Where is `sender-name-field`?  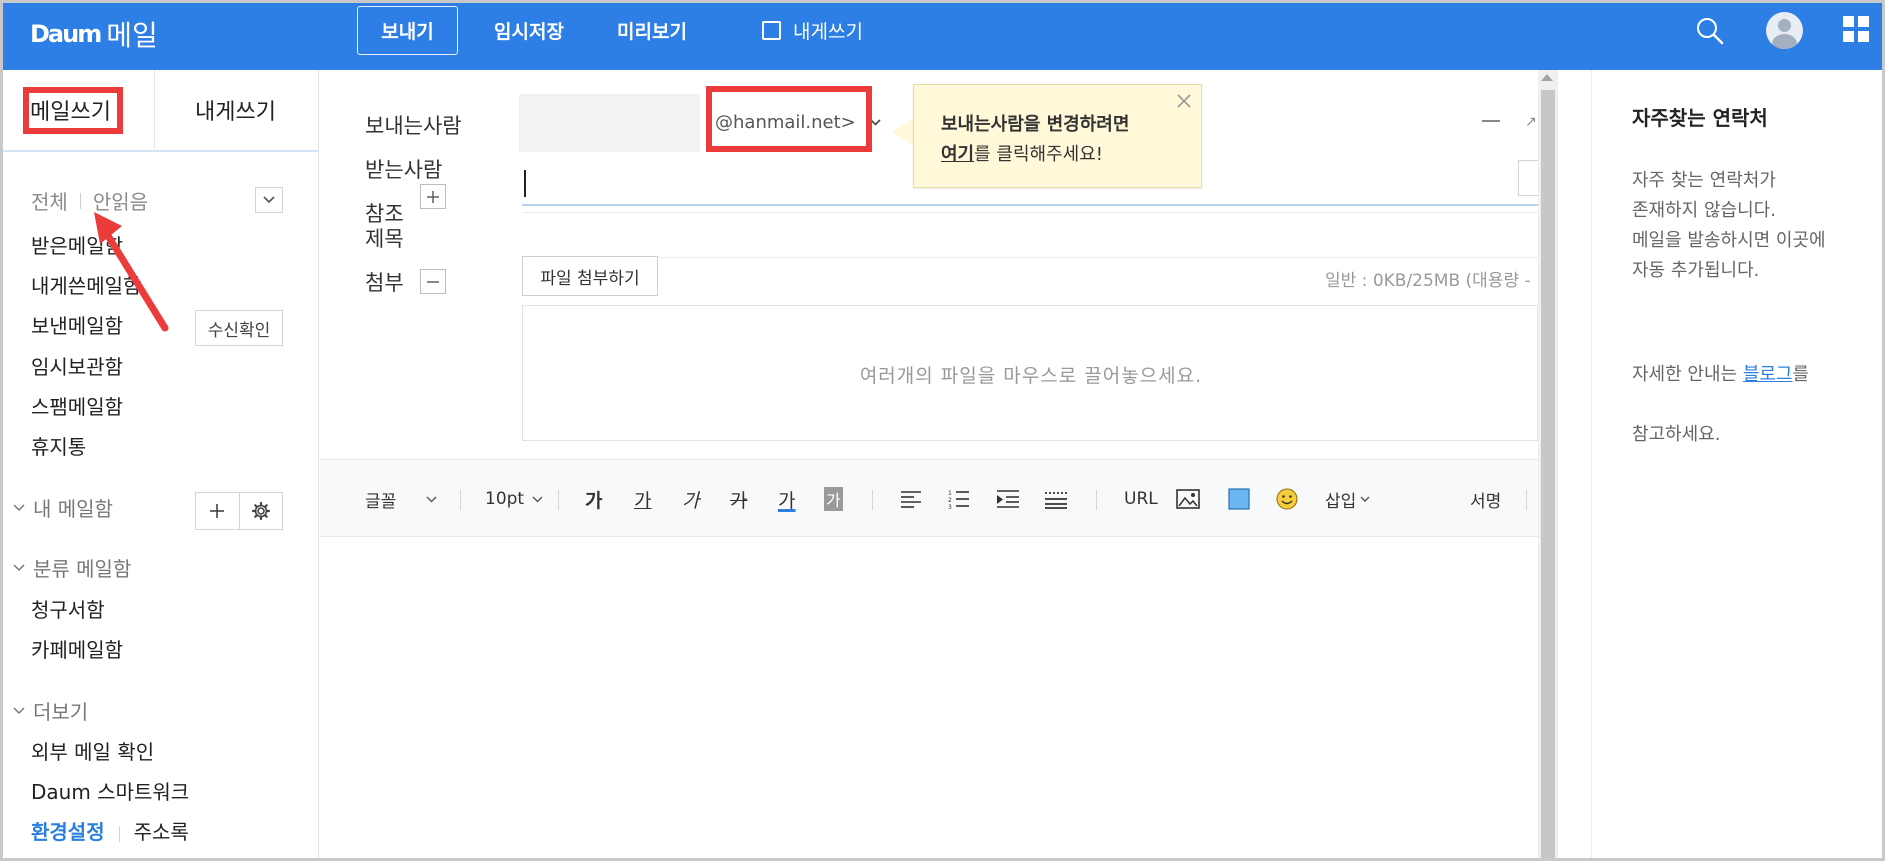
sender-name-field is located at coordinates (609, 123).